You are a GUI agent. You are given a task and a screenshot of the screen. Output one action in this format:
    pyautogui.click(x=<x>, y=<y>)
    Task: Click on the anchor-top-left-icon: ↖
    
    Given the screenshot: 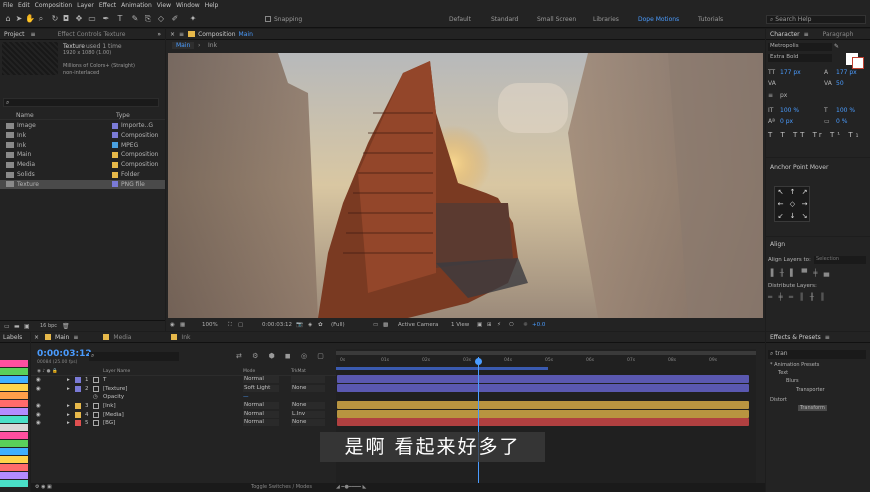 What is the action you would take?
    pyautogui.click(x=780, y=192)
    